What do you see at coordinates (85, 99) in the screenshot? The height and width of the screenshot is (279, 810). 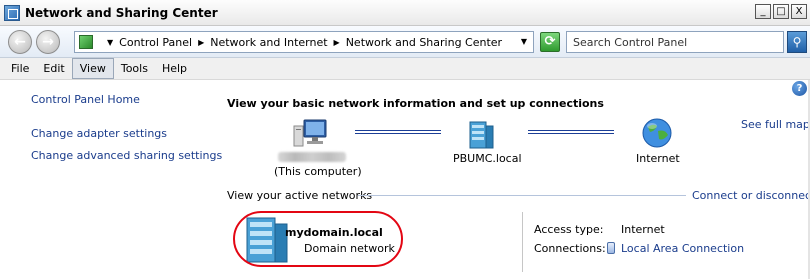 I see `control-panel-home-link: Control Panel Home` at bounding box center [85, 99].